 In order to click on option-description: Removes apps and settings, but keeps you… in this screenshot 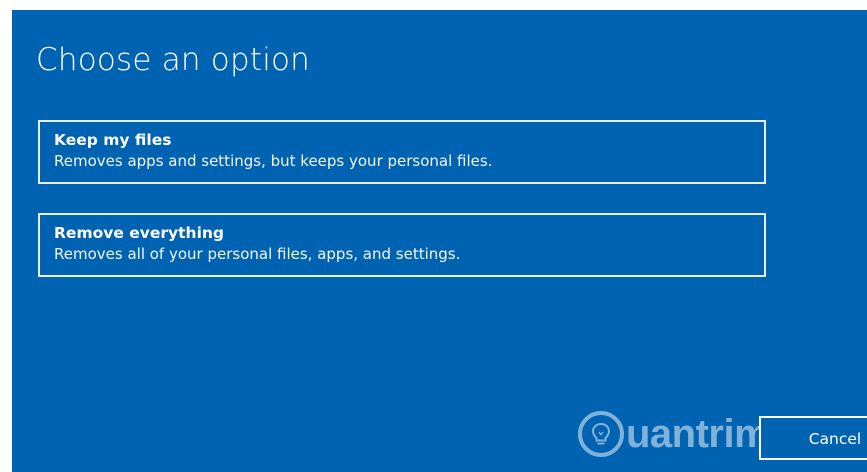, I will do `click(273, 161)`.